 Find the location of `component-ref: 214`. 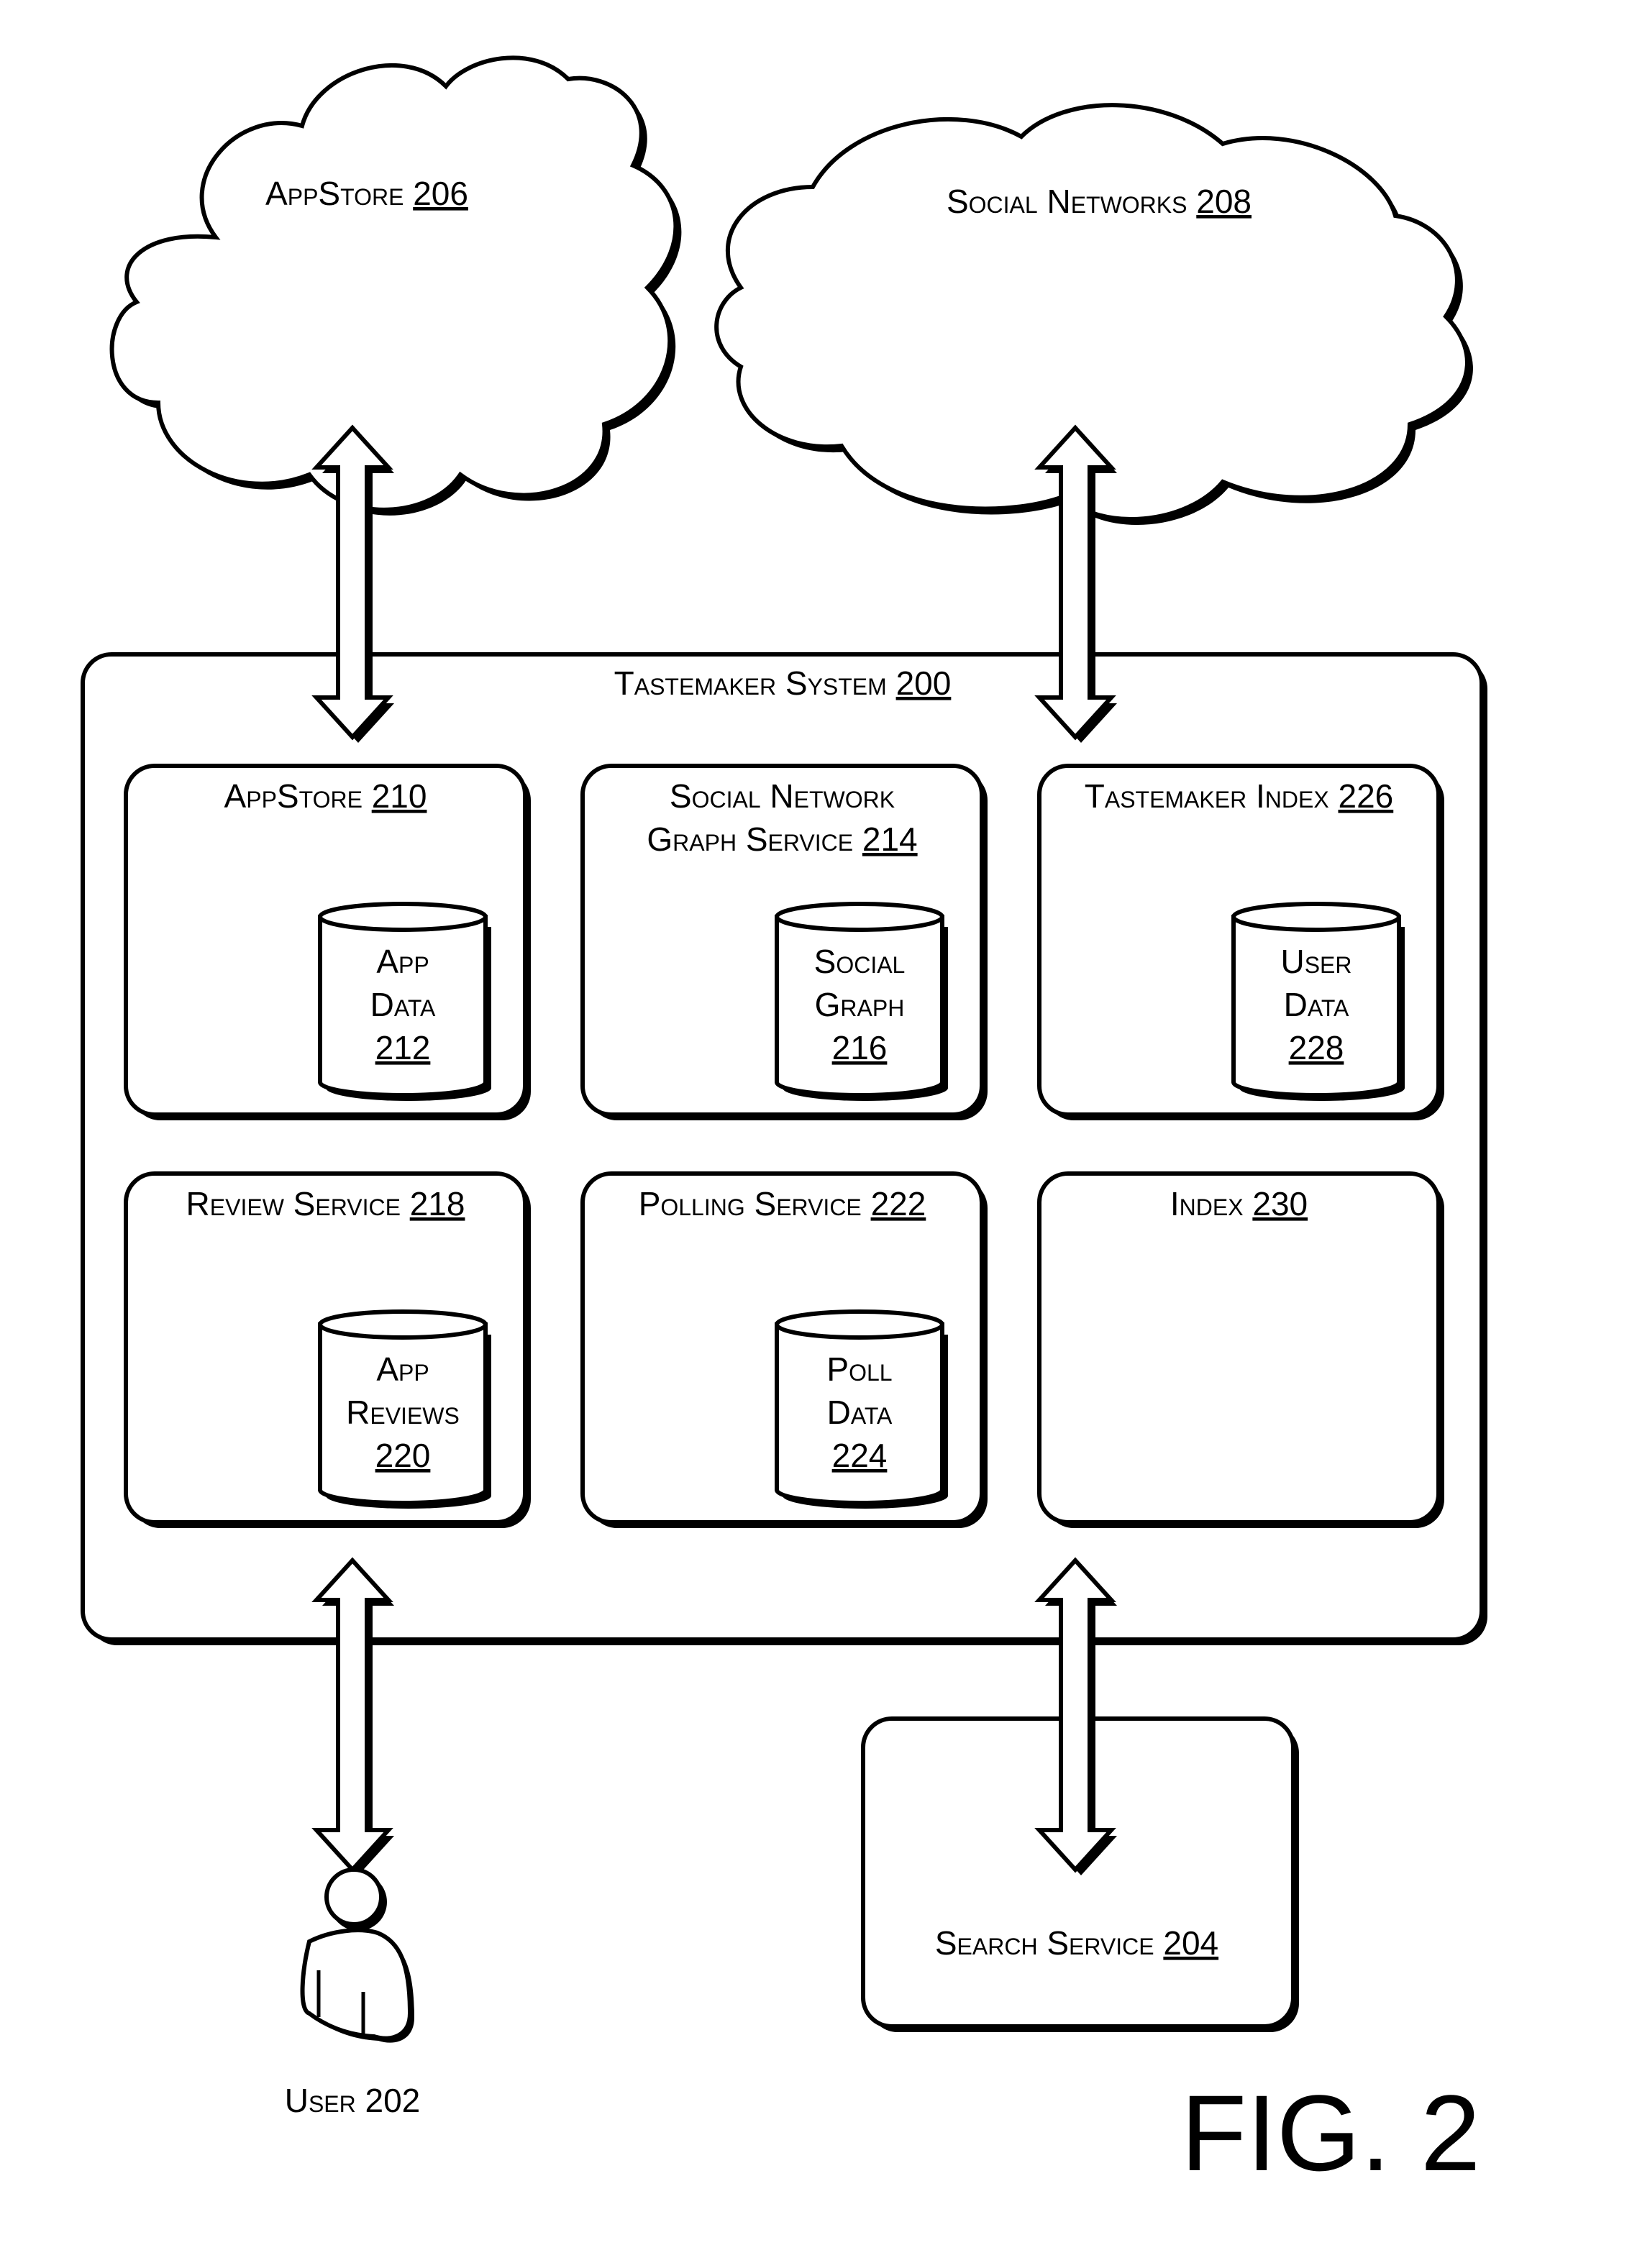

component-ref: 214 is located at coordinates (890, 839).